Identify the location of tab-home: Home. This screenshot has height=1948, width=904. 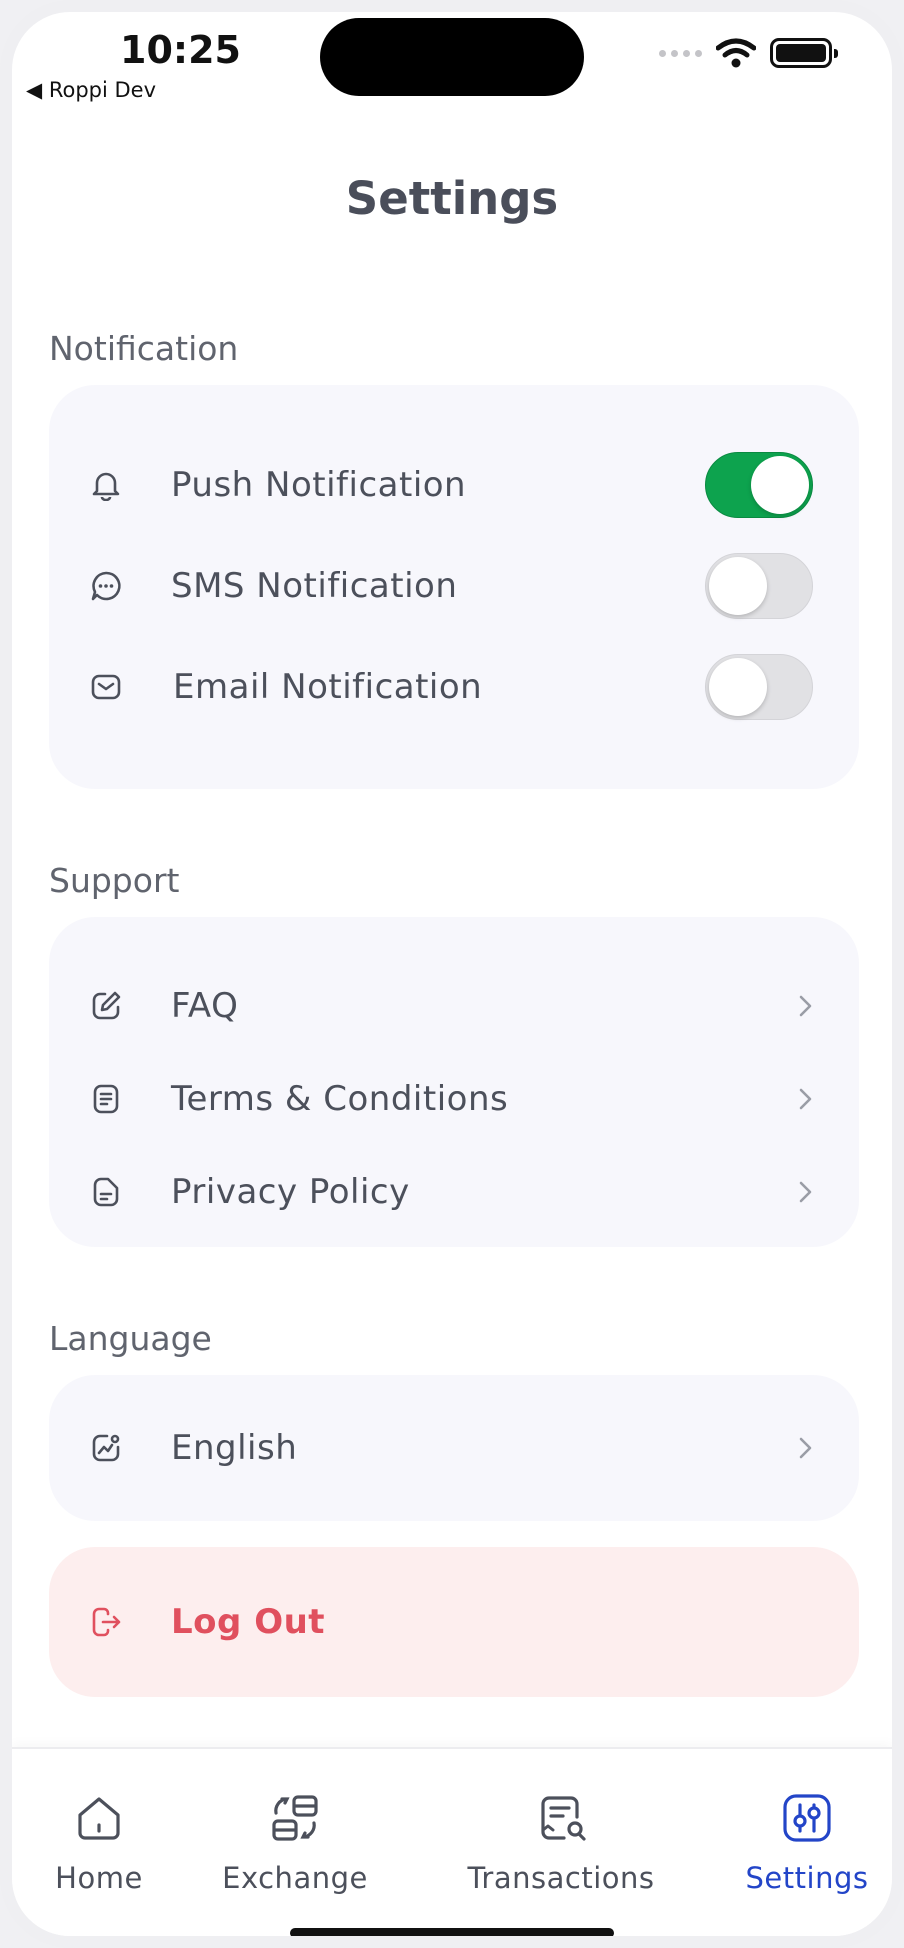
(99, 1822).